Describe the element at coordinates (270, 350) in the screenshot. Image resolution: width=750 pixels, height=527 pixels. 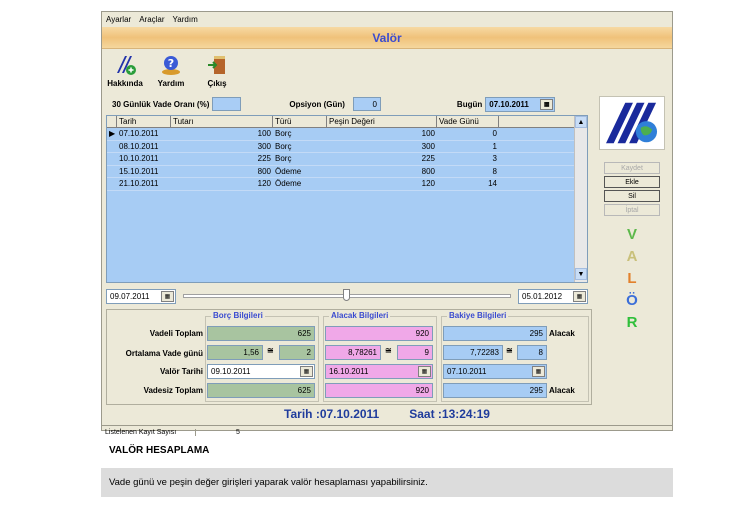
I see `borc-approx-icon: ≅` at that location.